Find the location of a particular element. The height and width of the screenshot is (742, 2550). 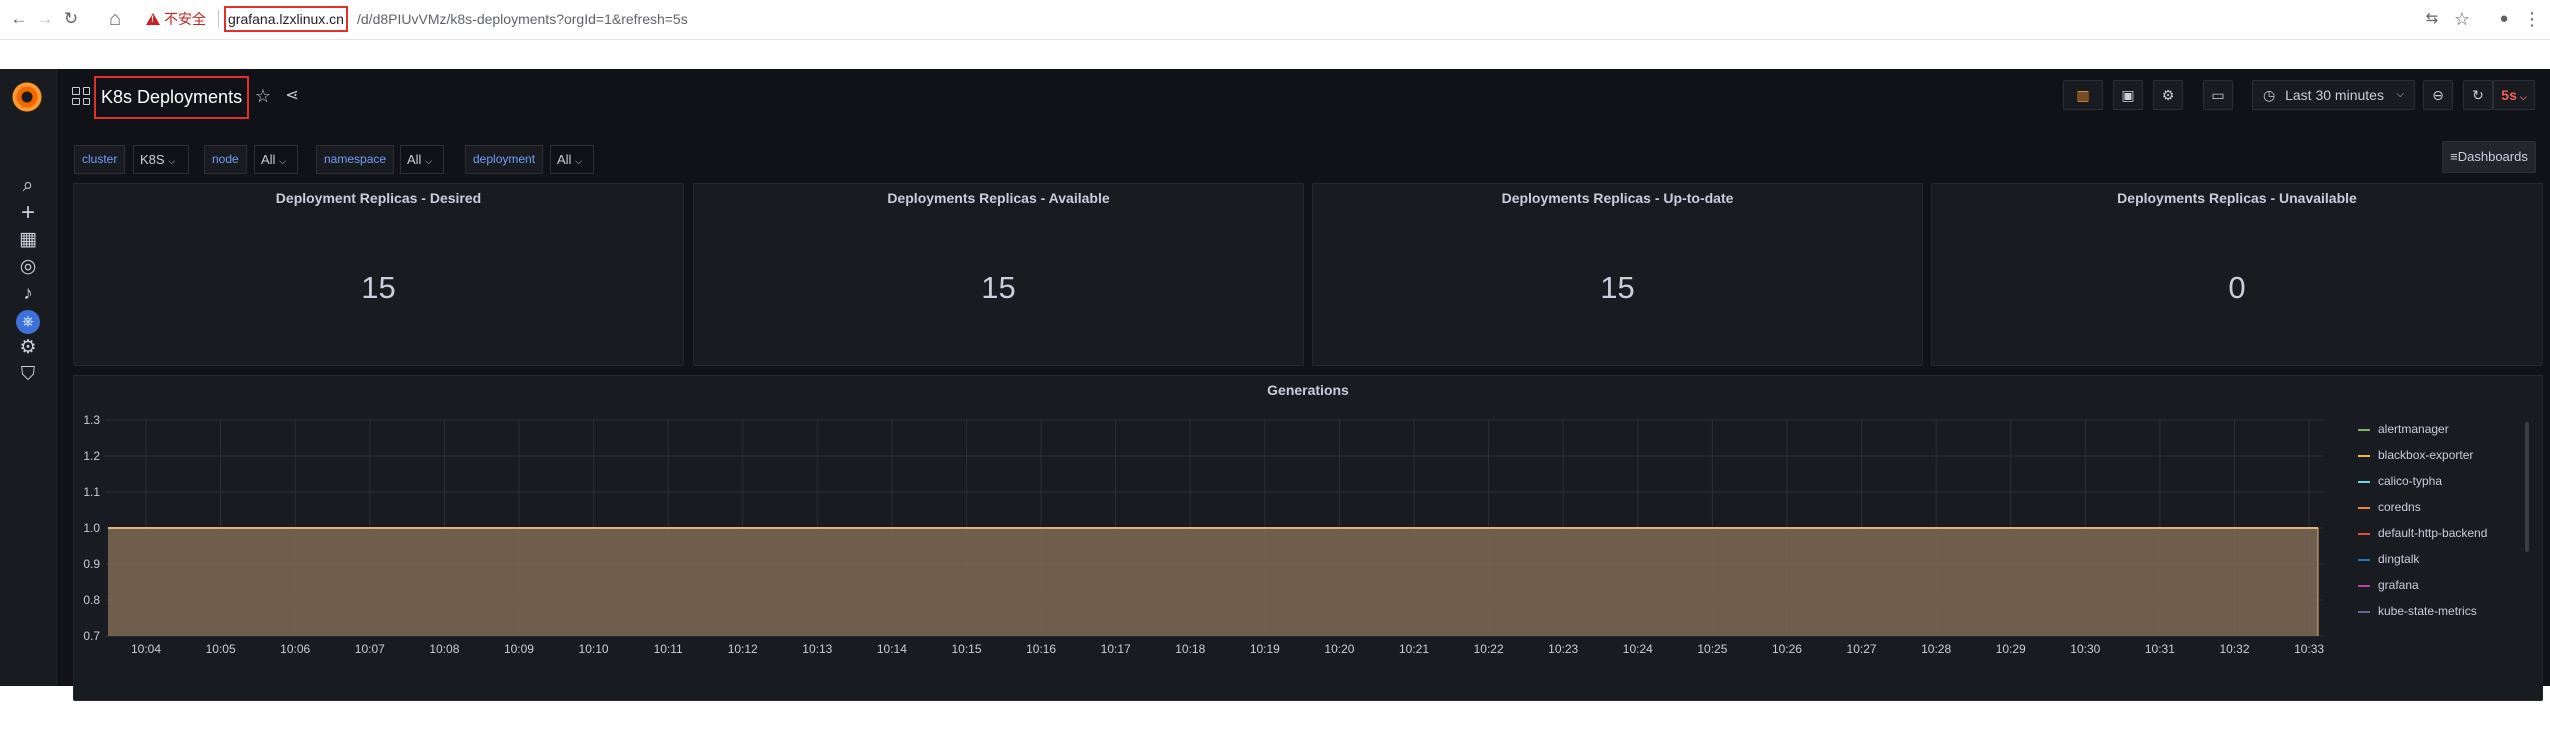

variable-select-namespace: All ⌵ is located at coordinates (422, 159).